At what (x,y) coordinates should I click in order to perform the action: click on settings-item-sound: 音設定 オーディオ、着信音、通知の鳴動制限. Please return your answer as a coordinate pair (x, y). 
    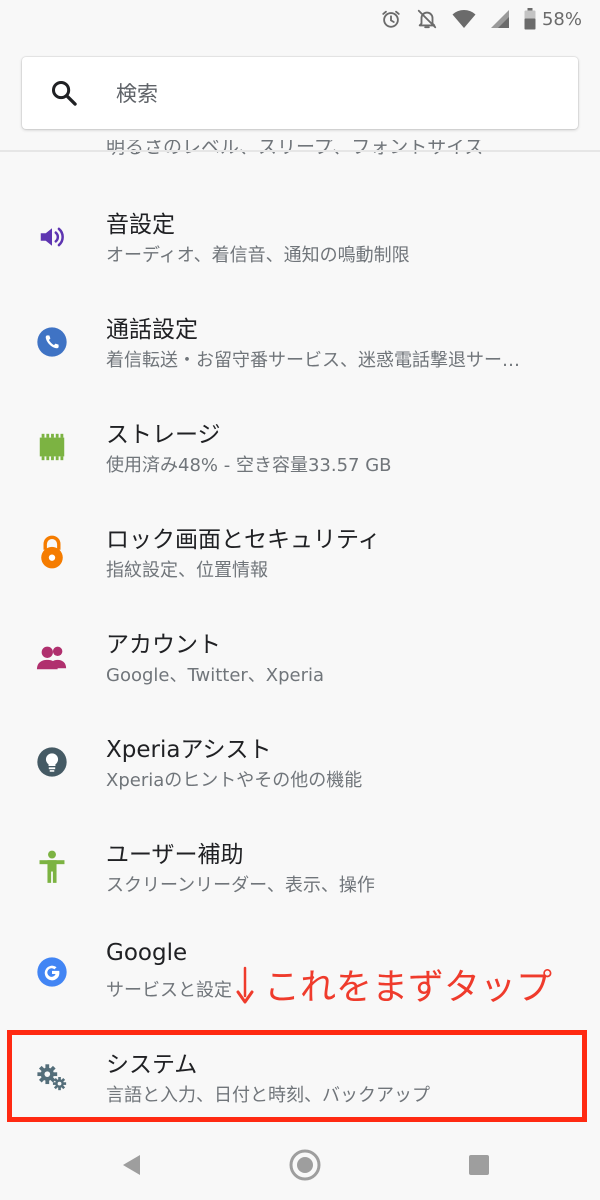
    Looking at the image, I should click on (300, 237).